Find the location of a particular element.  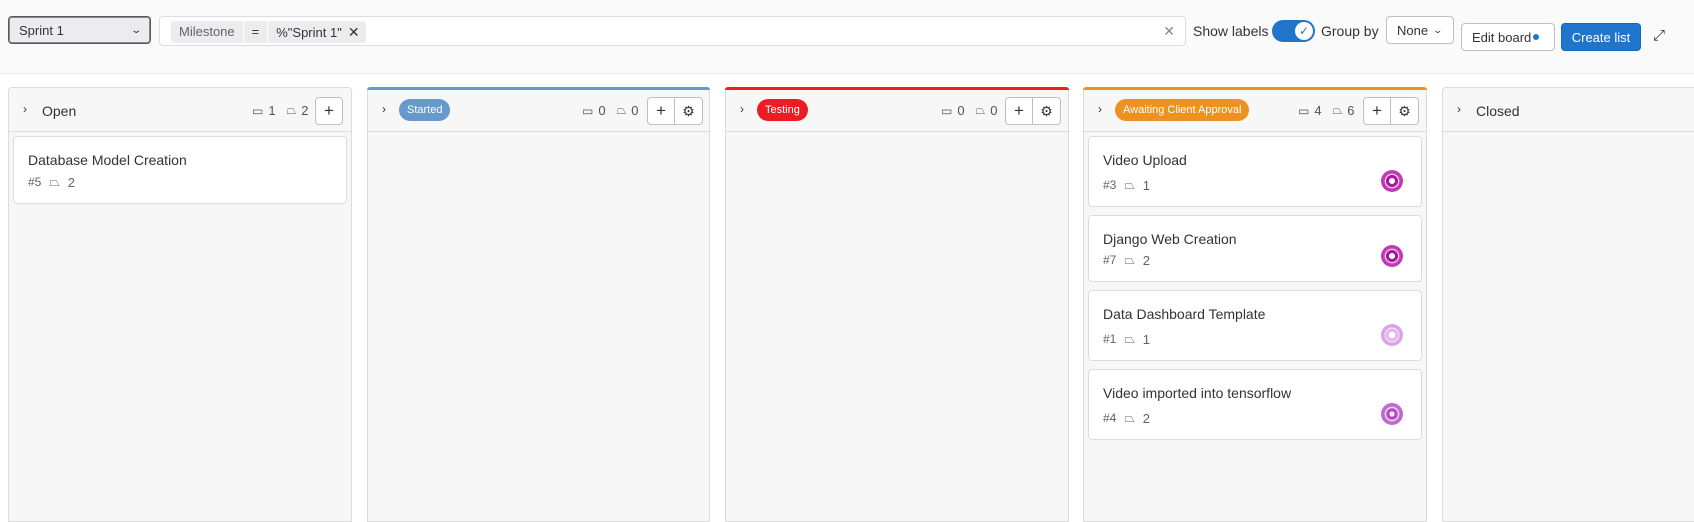

list-header: › Open ▭ 1 ⏢ 2 + is located at coordinates (180, 110).